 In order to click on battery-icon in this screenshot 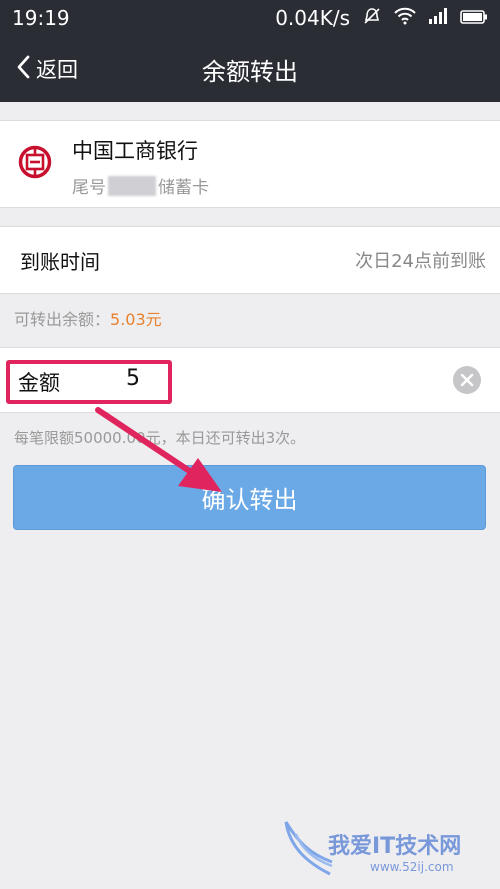, I will do `click(474, 18)`.